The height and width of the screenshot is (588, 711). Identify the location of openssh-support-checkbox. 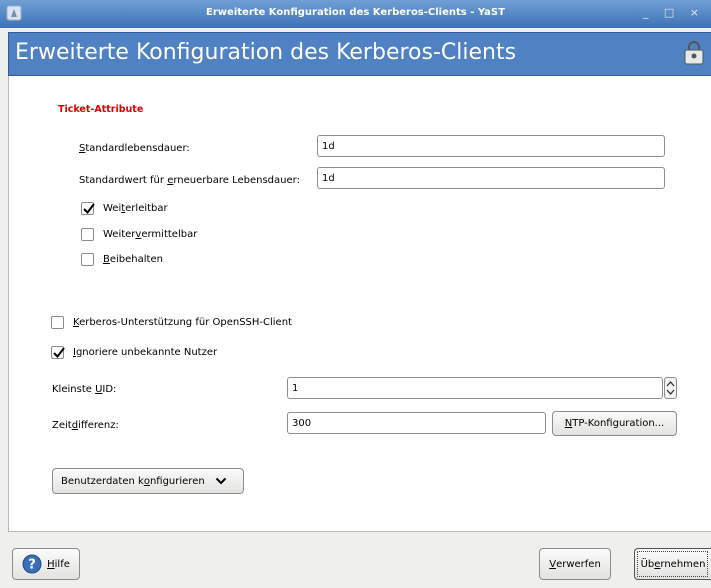
(57, 322).